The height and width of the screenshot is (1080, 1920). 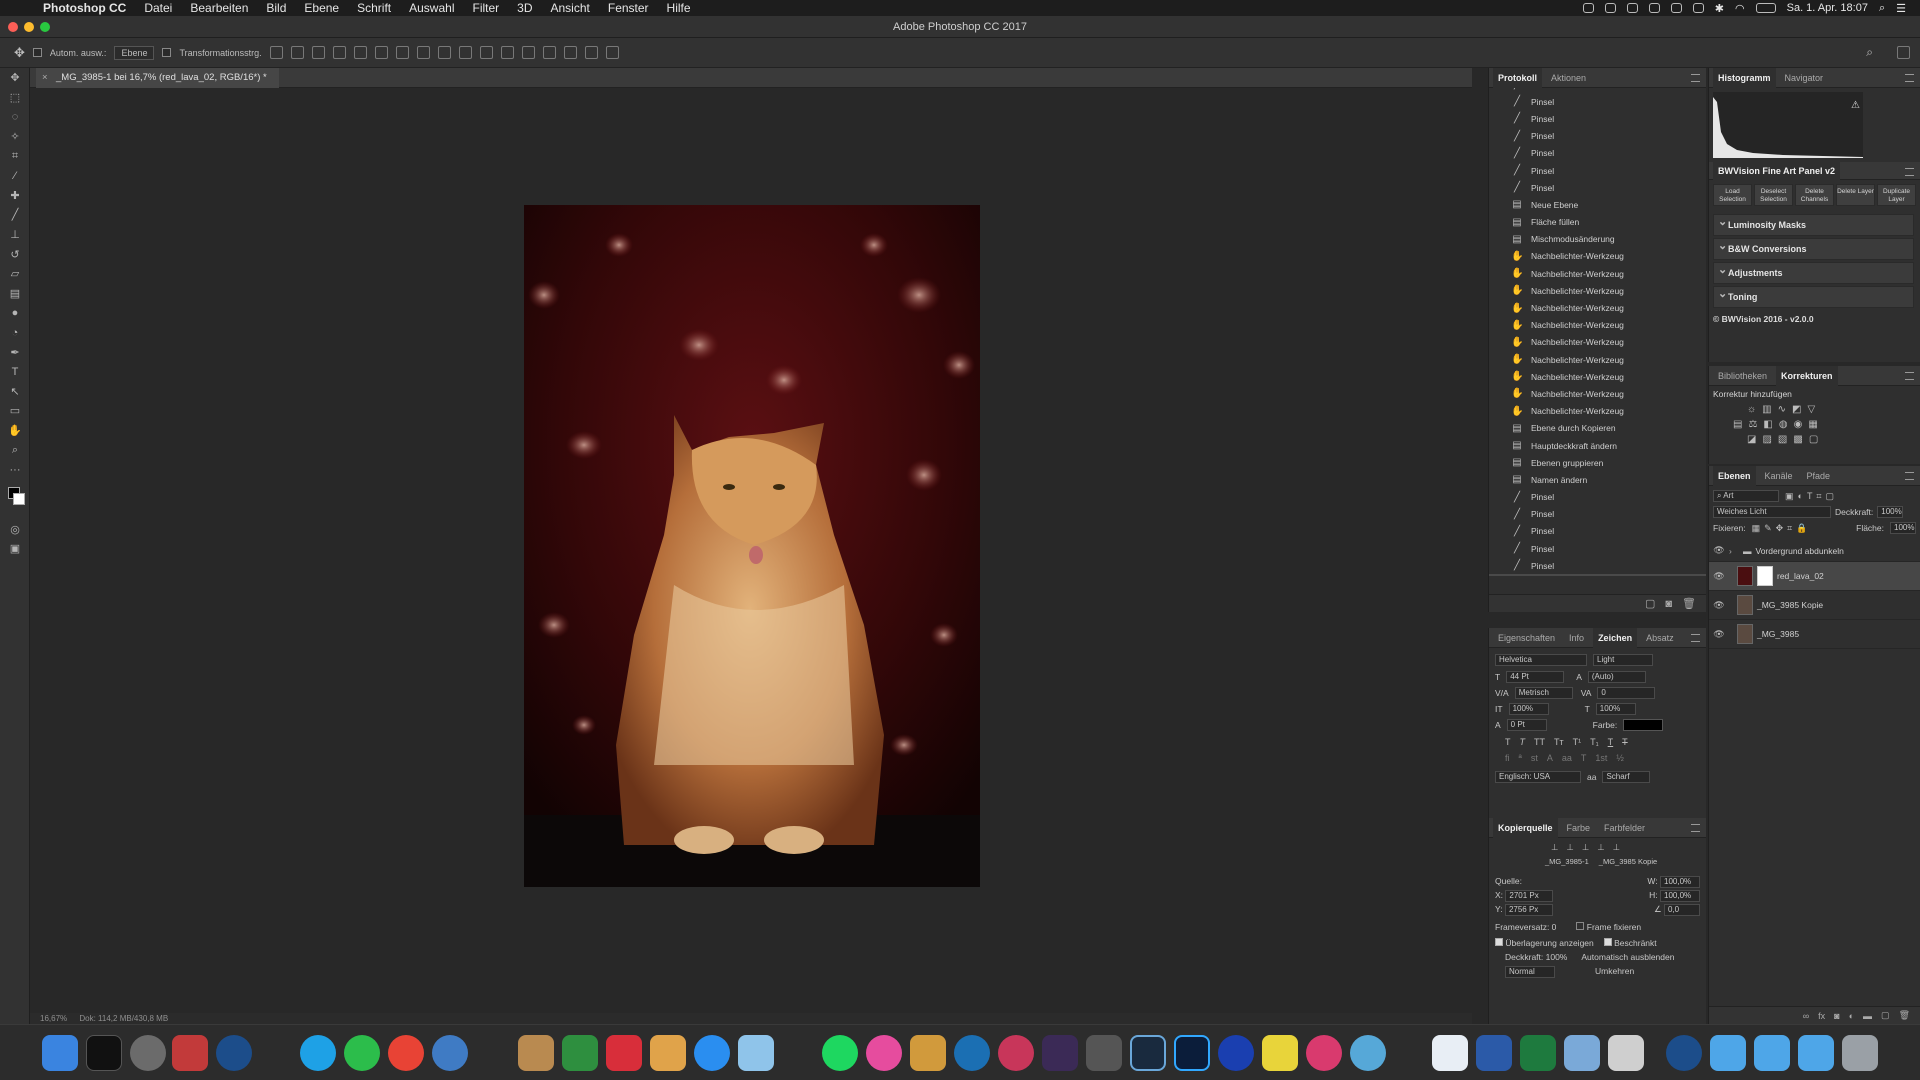 What do you see at coordinates (374, 8) in the screenshot?
I see `menu-schrift: Schrift` at bounding box center [374, 8].